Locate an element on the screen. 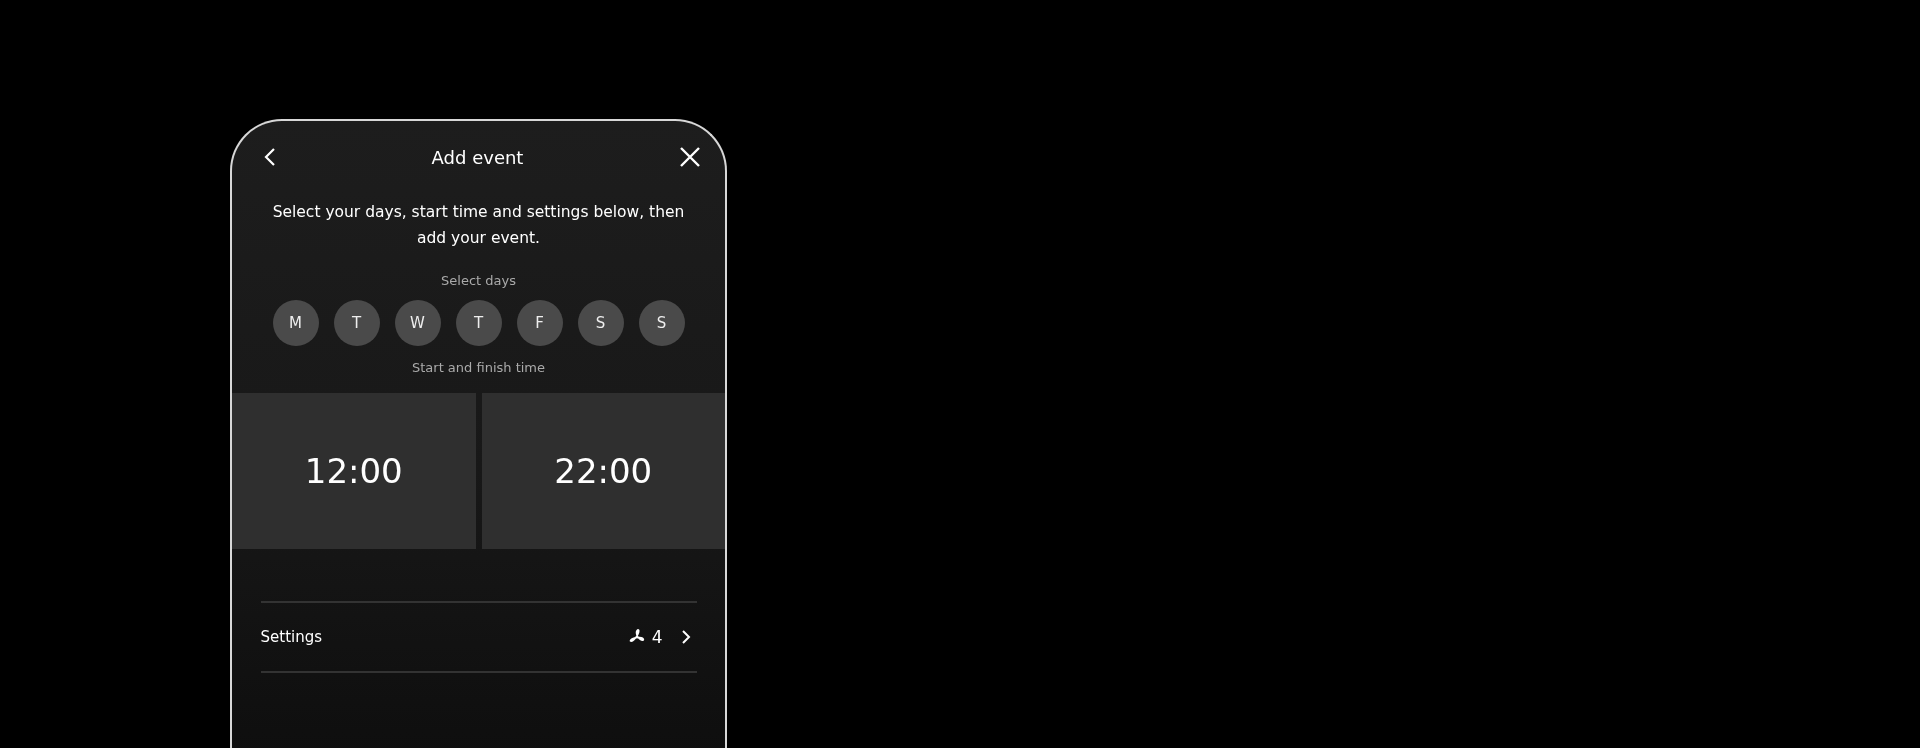 The image size is (1920, 748). time-tile: 12:00 is located at coordinates (354, 471).